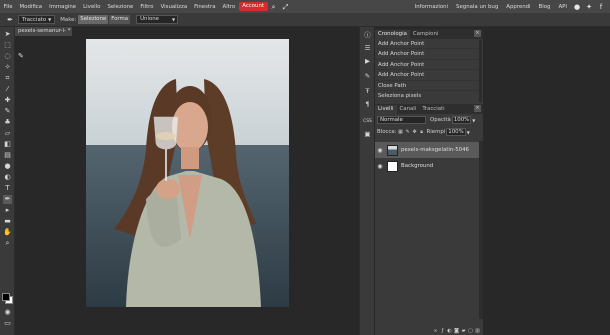 This screenshot has width=610, height=335. What do you see at coordinates (435, 331) in the screenshot?
I see `link-icon: ∞` at bounding box center [435, 331].